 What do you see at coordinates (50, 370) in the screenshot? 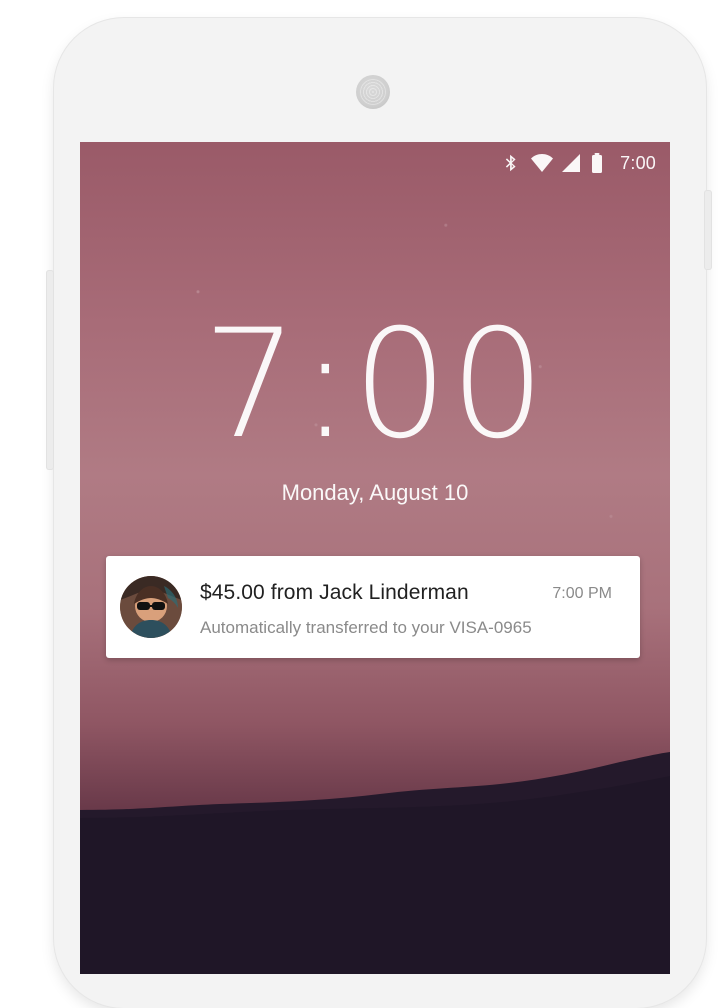
I see `phone-side-button-left` at bounding box center [50, 370].